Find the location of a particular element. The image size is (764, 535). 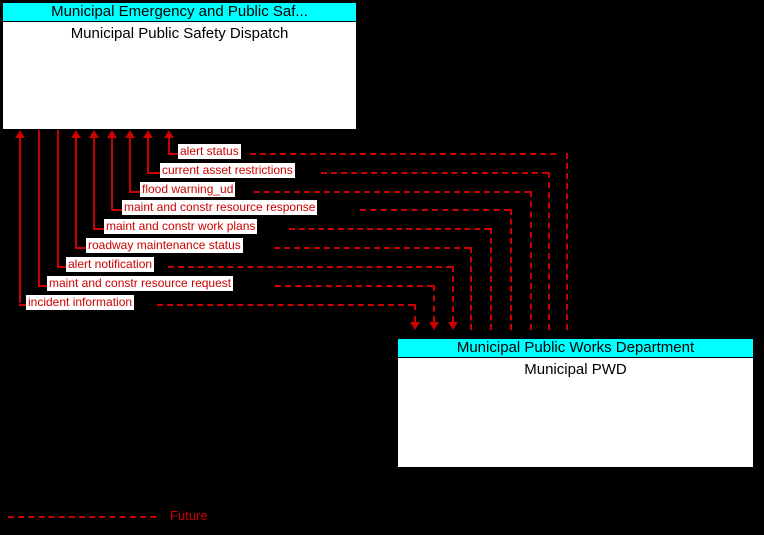

flow-line-maint-work-plans is located at coordinates (389, 229).